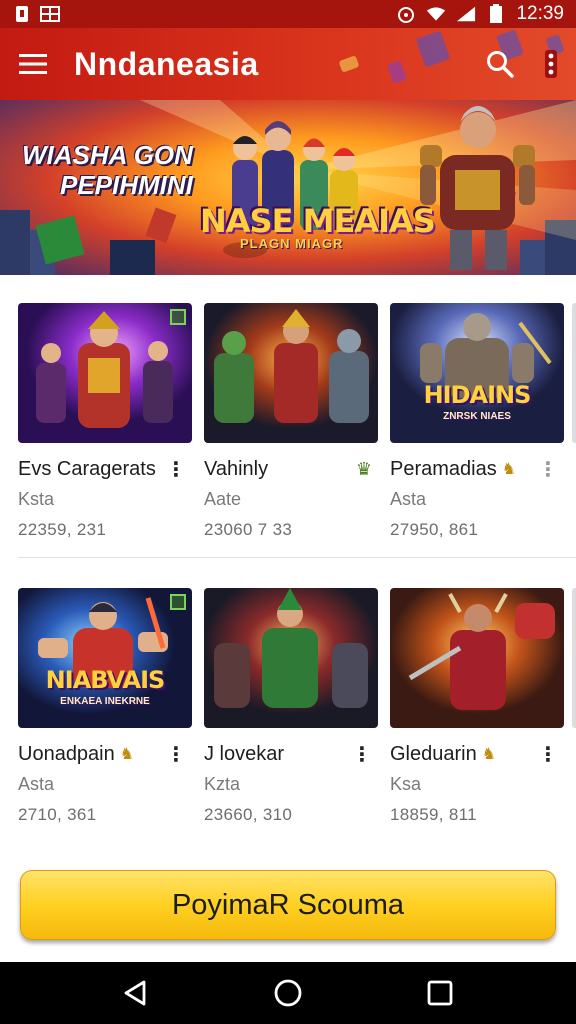 The width and height of the screenshot is (576, 1024). Describe the element at coordinates (406, 14) in the screenshot. I see `alarm-icon` at that location.